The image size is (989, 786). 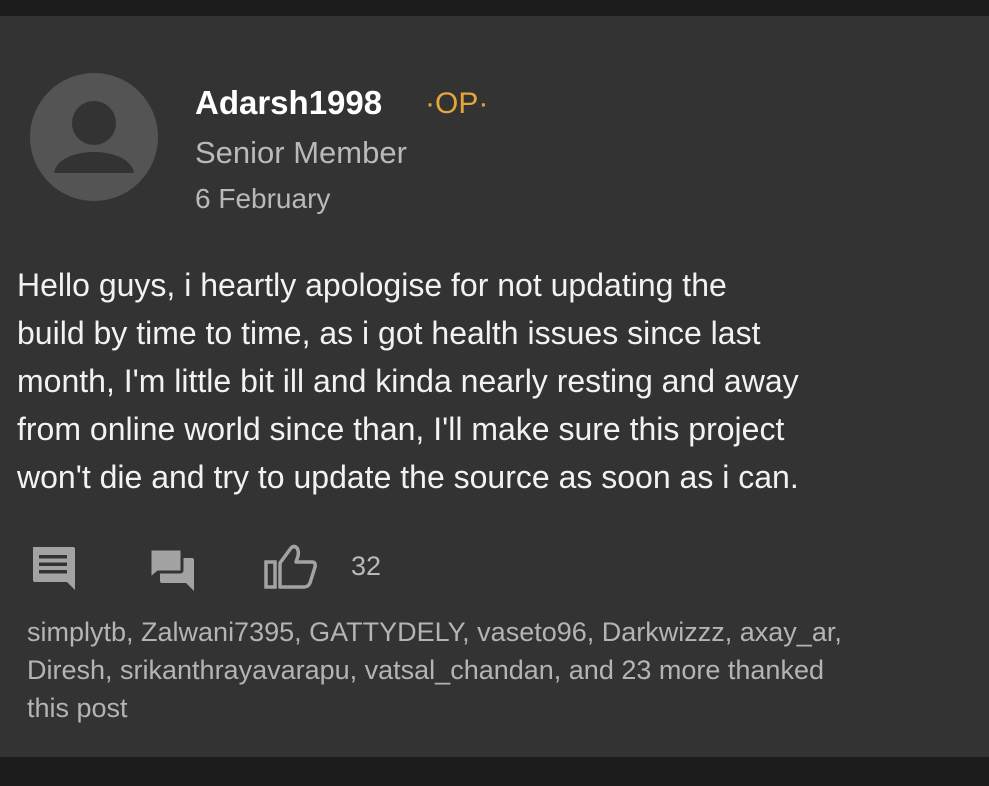 I want to click on op-badge: ·OP·, so click(x=457, y=103).